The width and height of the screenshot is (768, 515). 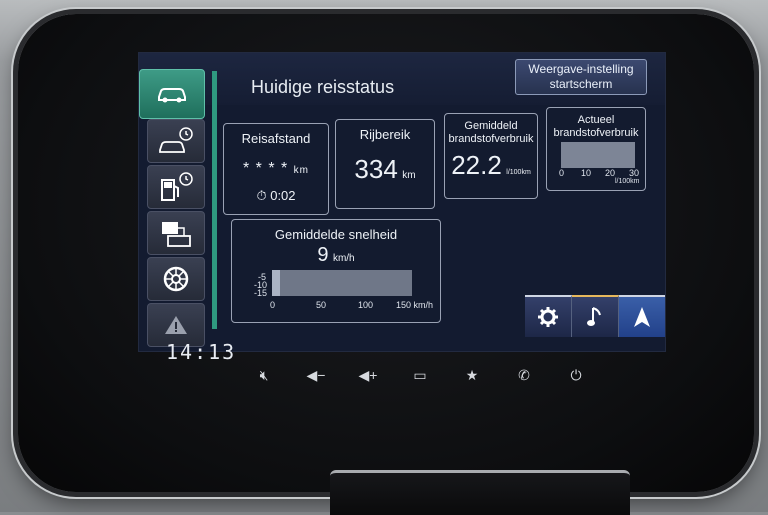 What do you see at coordinates (598, 155) in the screenshot?
I see `current-consumption-gauge` at bounding box center [598, 155].